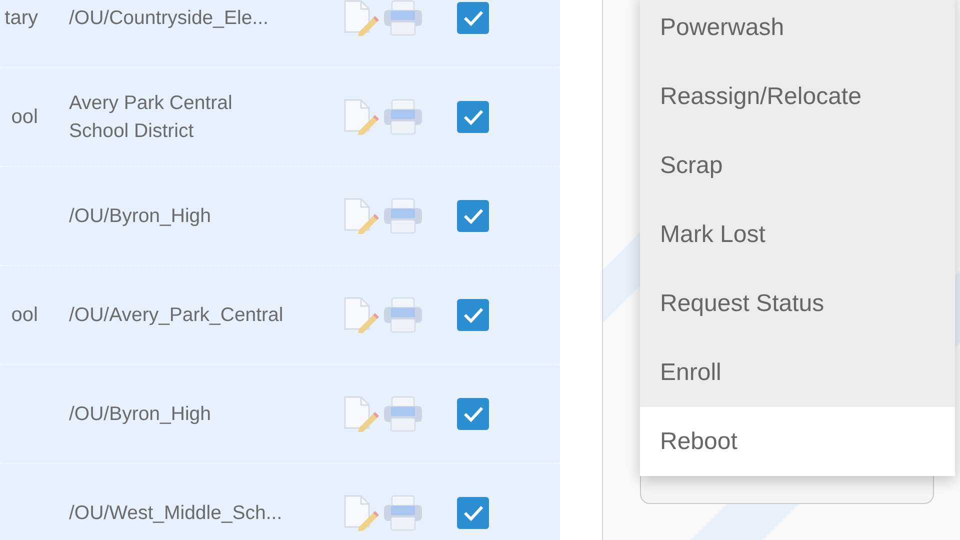  What do you see at coordinates (797, 441) in the screenshot?
I see `menu-item: Reboot` at bounding box center [797, 441].